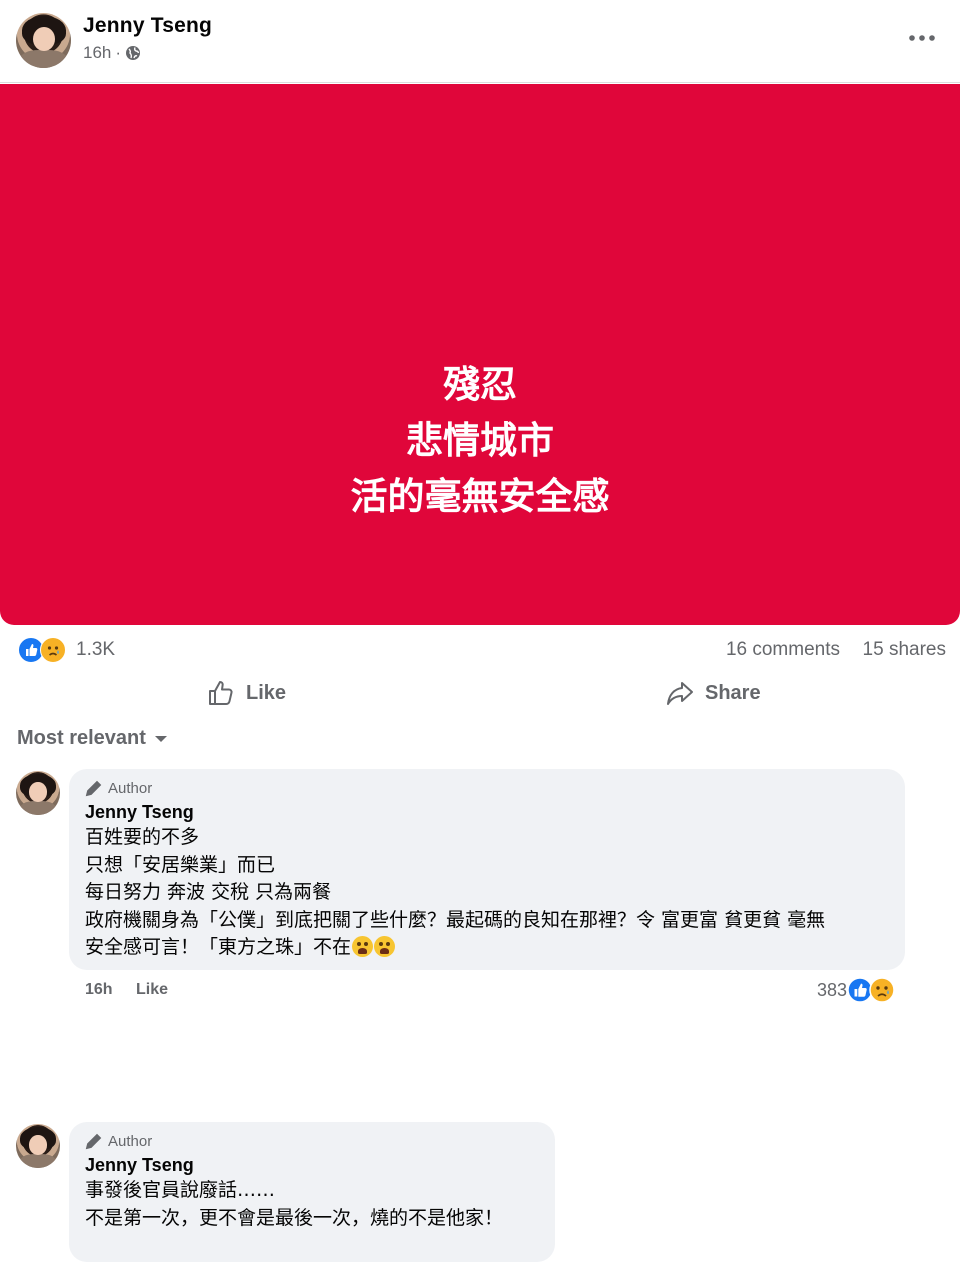  I want to click on shares-count: 15 shares, so click(904, 650).